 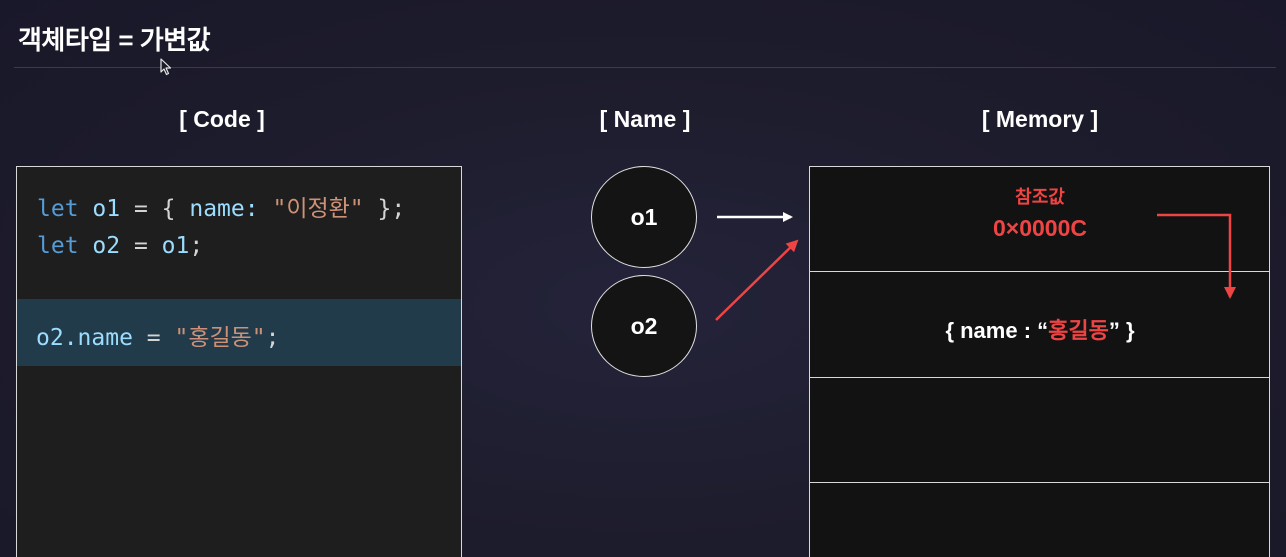 What do you see at coordinates (645, 67) in the screenshot?
I see `title-divider` at bounding box center [645, 67].